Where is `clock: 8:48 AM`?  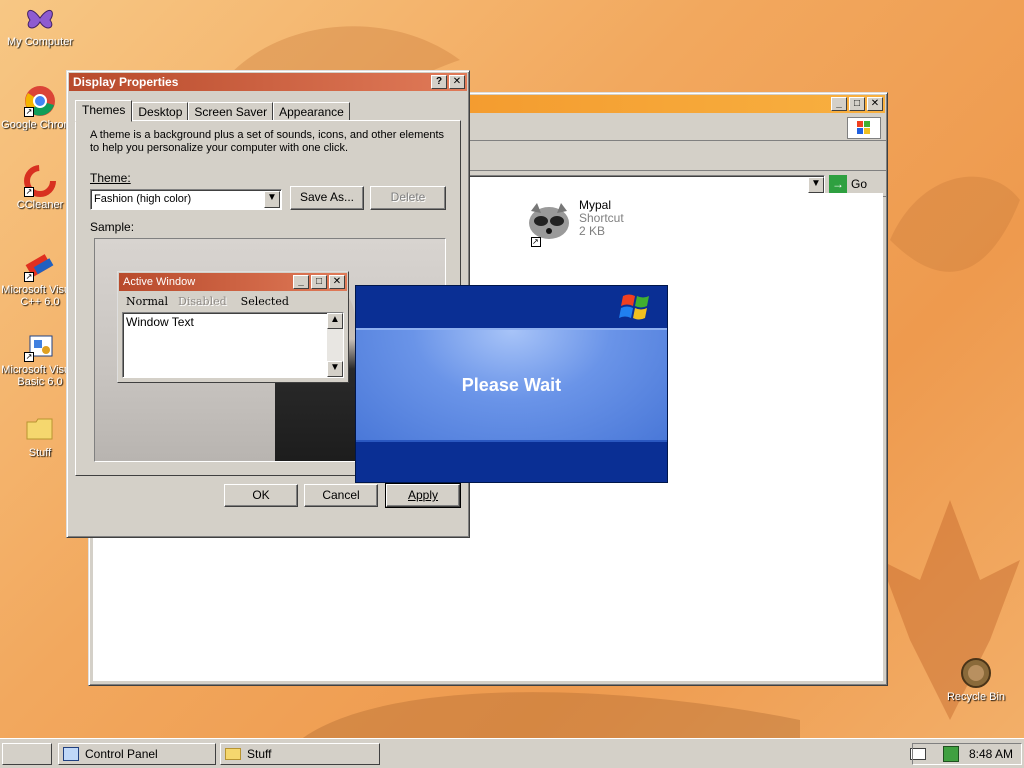 clock: 8:48 AM is located at coordinates (991, 754).